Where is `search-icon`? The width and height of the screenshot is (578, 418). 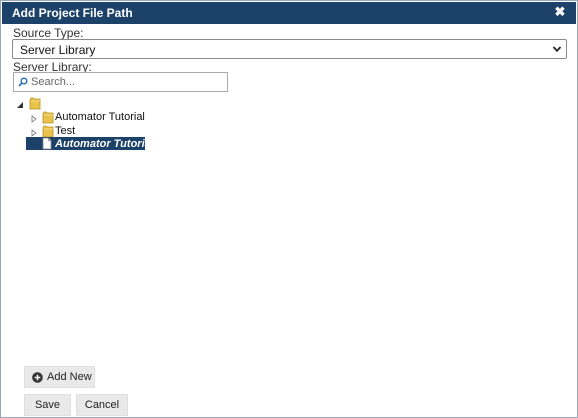 search-icon is located at coordinates (23, 82).